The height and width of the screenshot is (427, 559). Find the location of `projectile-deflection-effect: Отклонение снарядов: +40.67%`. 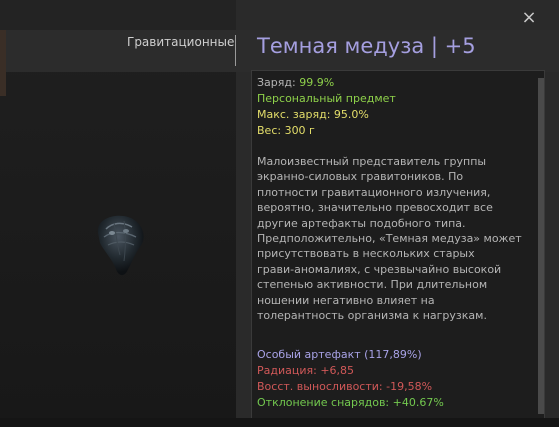

projectile-deflection-effect: Отклонение снарядов: +40.67% is located at coordinates (350, 402).